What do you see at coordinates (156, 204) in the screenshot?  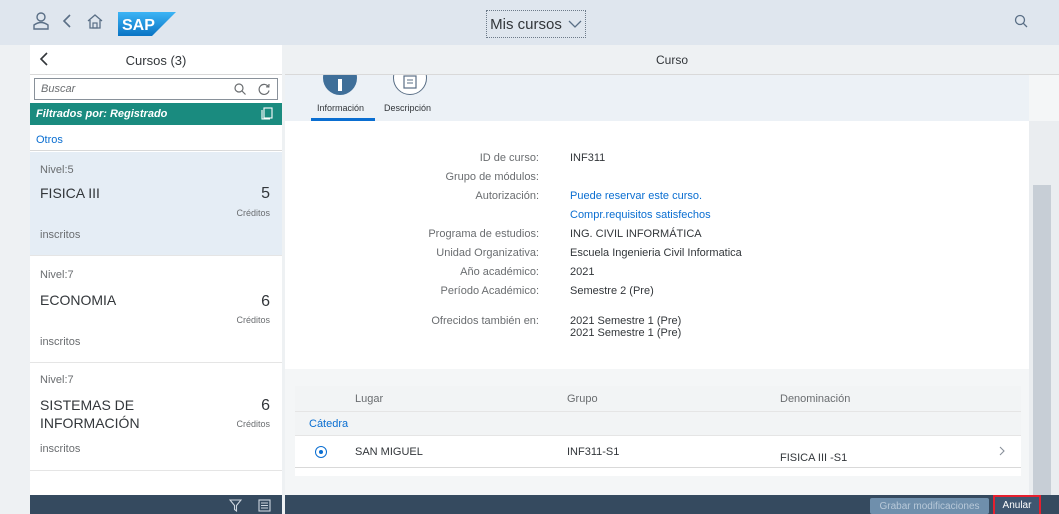 I see `list-item: Nivel:5 FISICA III 5 Créditos inscritos` at bounding box center [156, 204].